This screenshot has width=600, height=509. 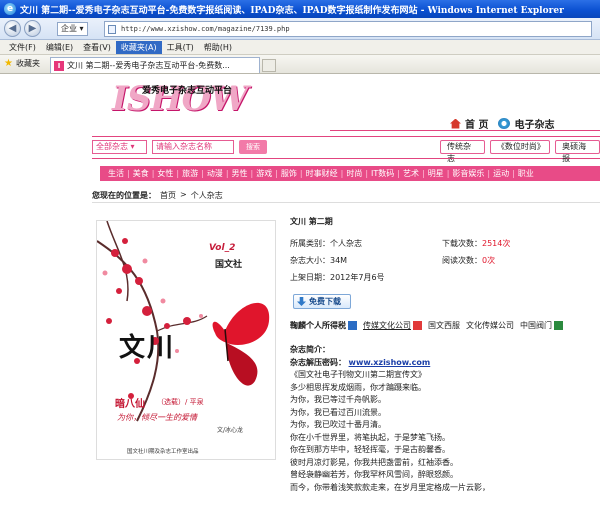 I want to click on cover-big-title: 文川, so click(x=147, y=348).